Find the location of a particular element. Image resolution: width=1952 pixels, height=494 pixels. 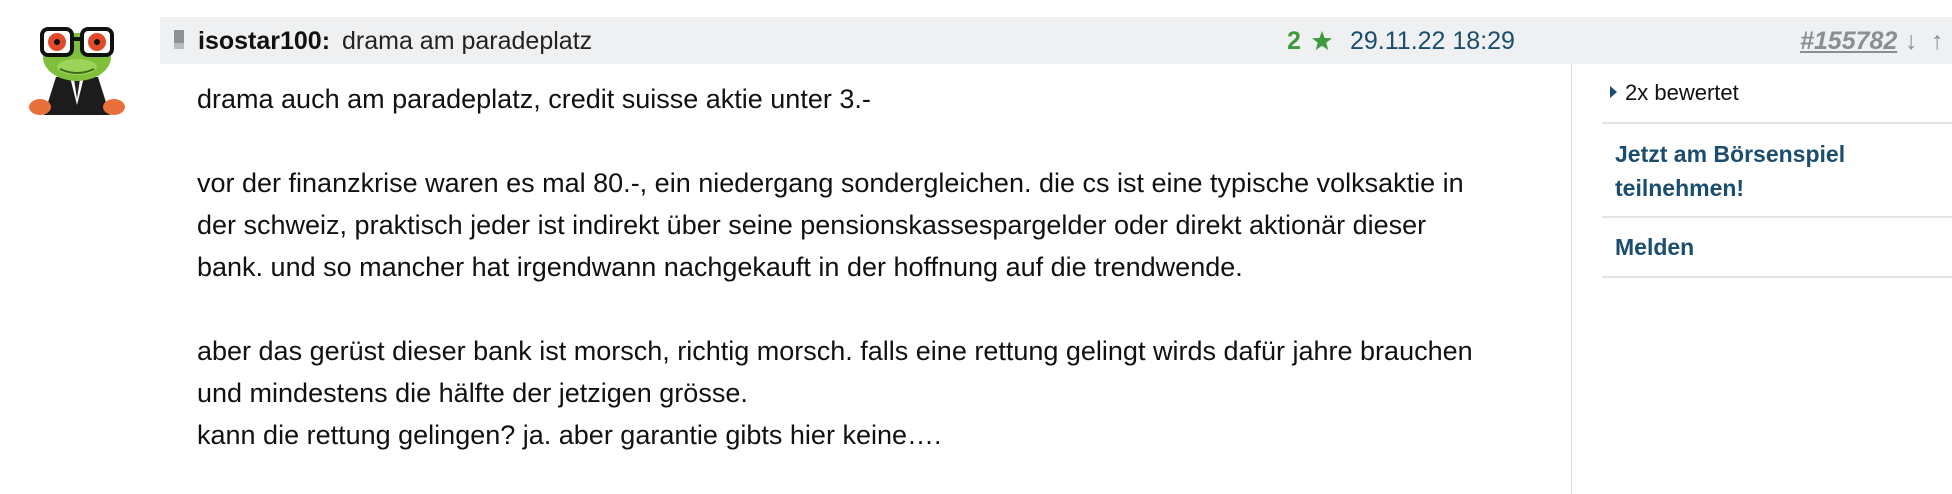

post-icon is located at coordinates (179, 39).